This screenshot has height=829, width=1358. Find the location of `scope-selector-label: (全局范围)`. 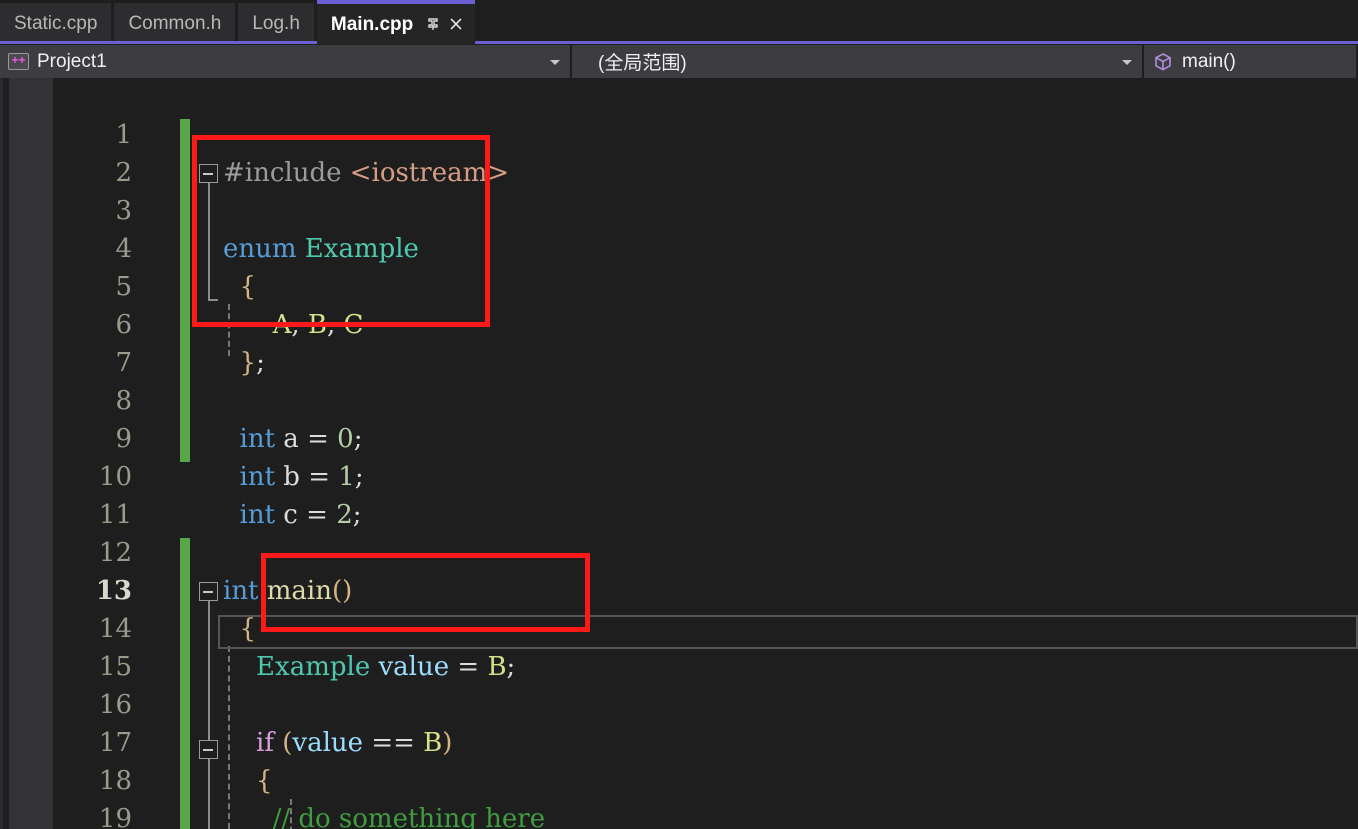

scope-selector-label: (全局范围) is located at coordinates (642, 63).